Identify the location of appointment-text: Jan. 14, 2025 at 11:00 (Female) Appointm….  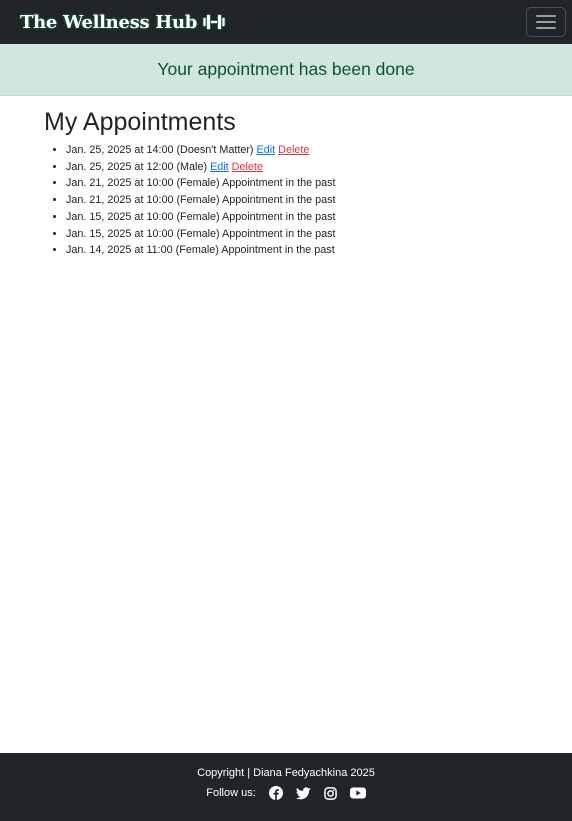
(200, 250).